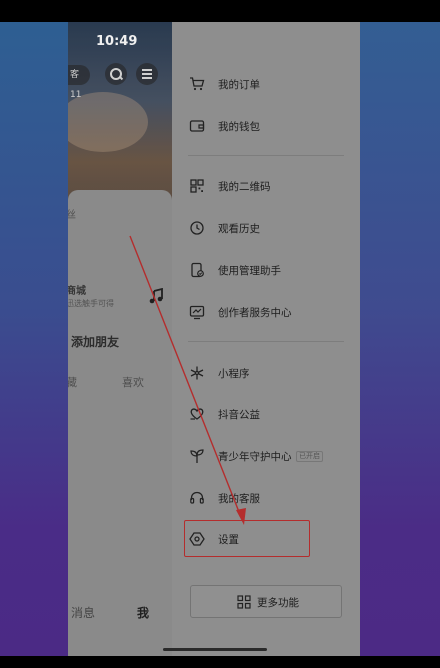 Image resolution: width=440 pixels, height=668 pixels. Describe the element at coordinates (266, 414) in the screenshot. I see `menu-item-charity: 抖音公益` at that location.